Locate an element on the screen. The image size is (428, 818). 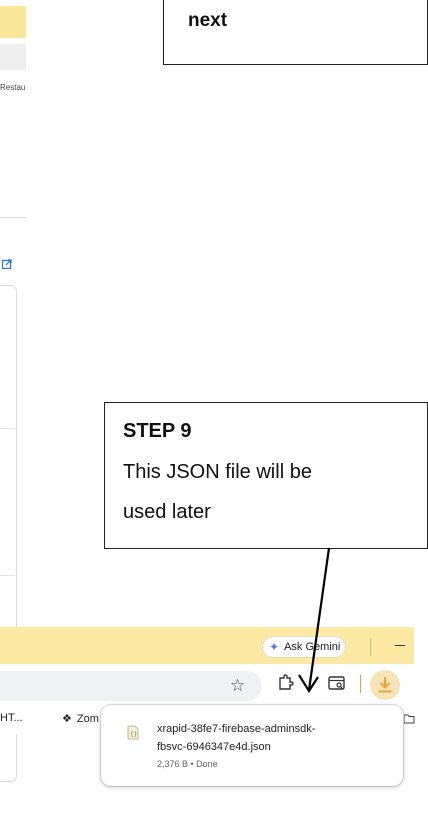
step-description-line1: This JSON file will be is located at coordinates (217, 472).